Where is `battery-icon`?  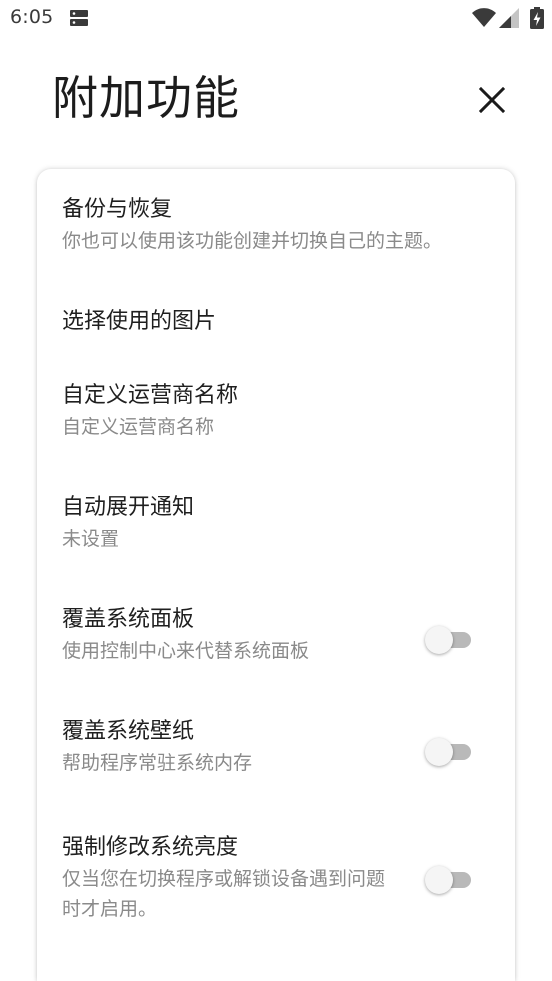
battery-icon is located at coordinates (537, 18).